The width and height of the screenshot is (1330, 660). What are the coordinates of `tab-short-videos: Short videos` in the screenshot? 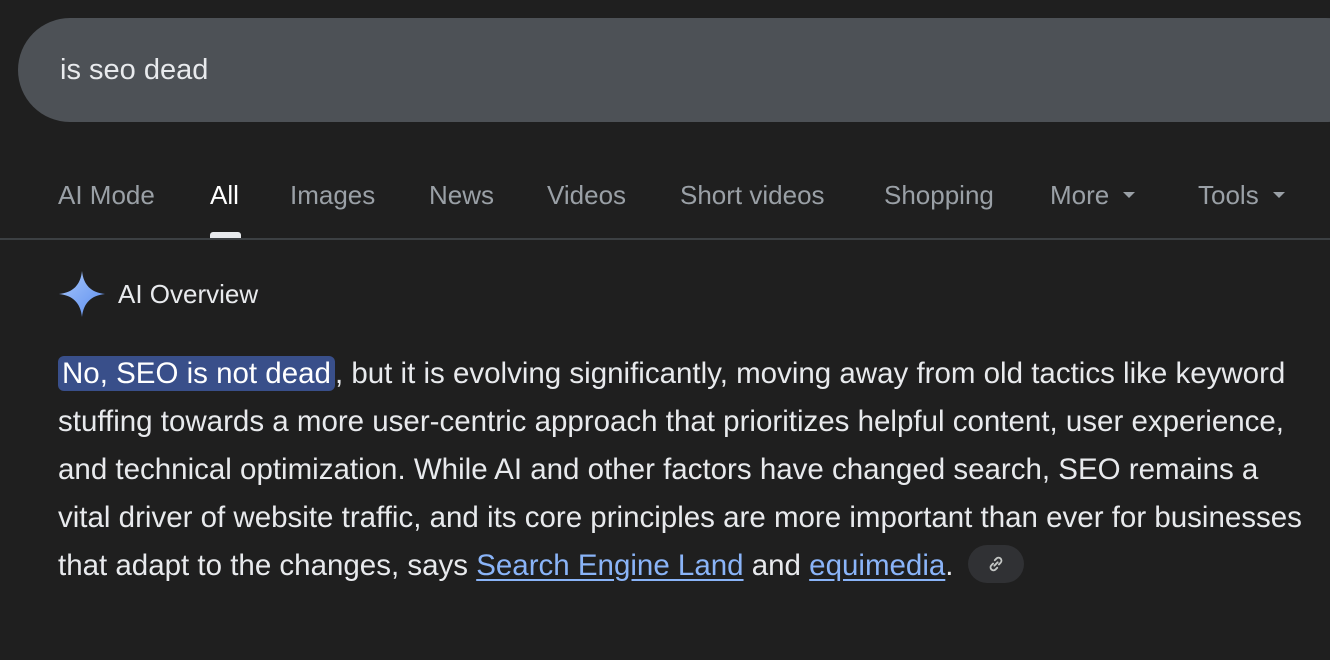 It's located at (752, 195).